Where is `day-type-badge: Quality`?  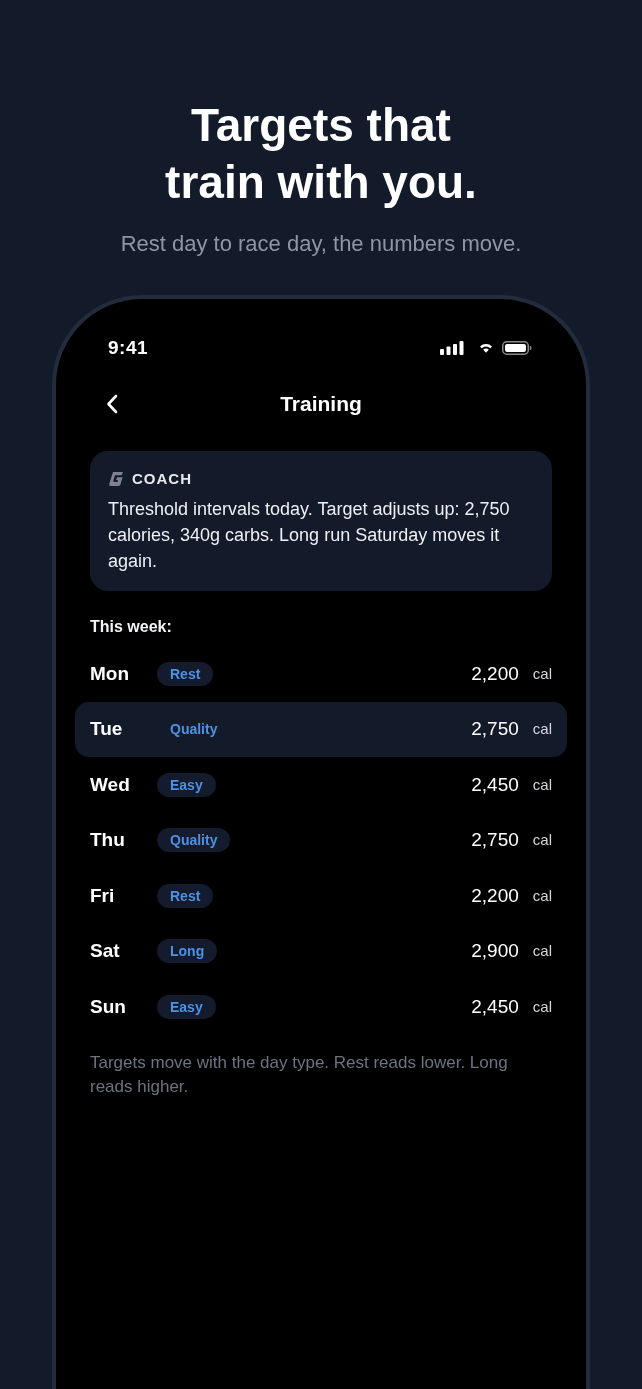 day-type-badge: Quality is located at coordinates (194, 840).